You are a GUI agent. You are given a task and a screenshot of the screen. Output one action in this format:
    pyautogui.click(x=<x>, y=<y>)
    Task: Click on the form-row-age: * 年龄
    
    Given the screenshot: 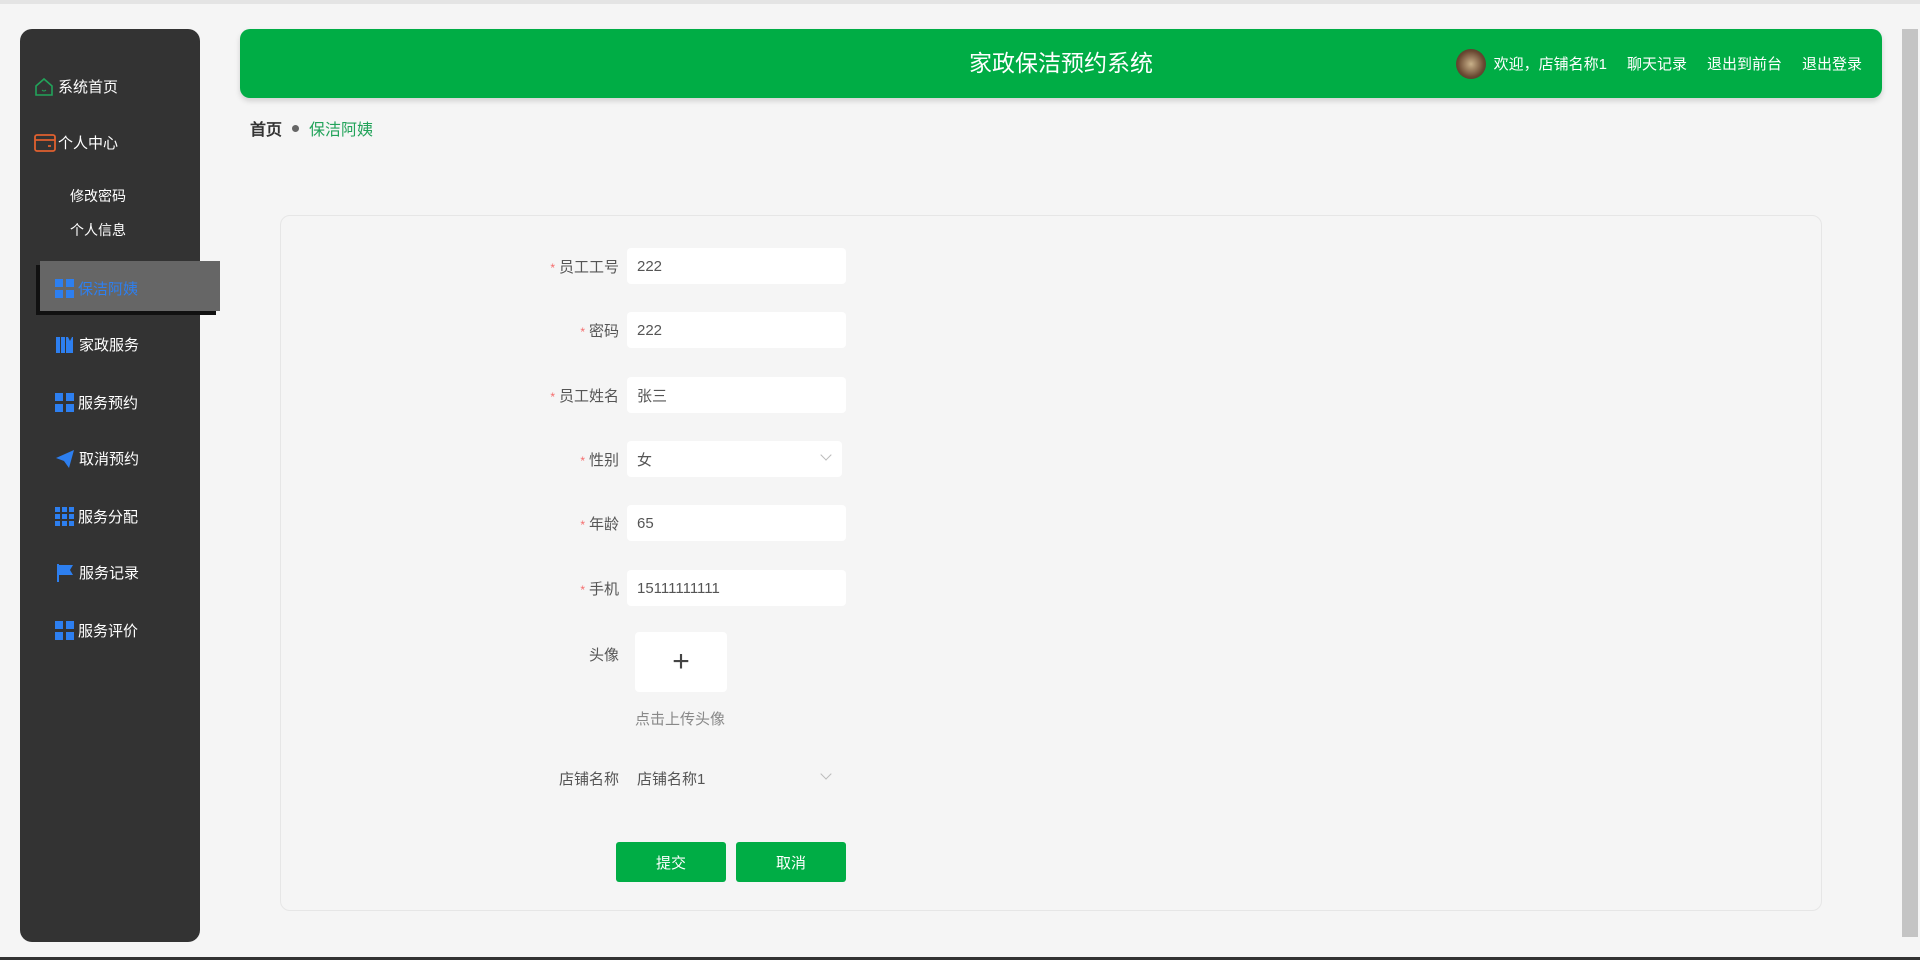 What is the action you would take?
    pyautogui.click(x=711, y=523)
    